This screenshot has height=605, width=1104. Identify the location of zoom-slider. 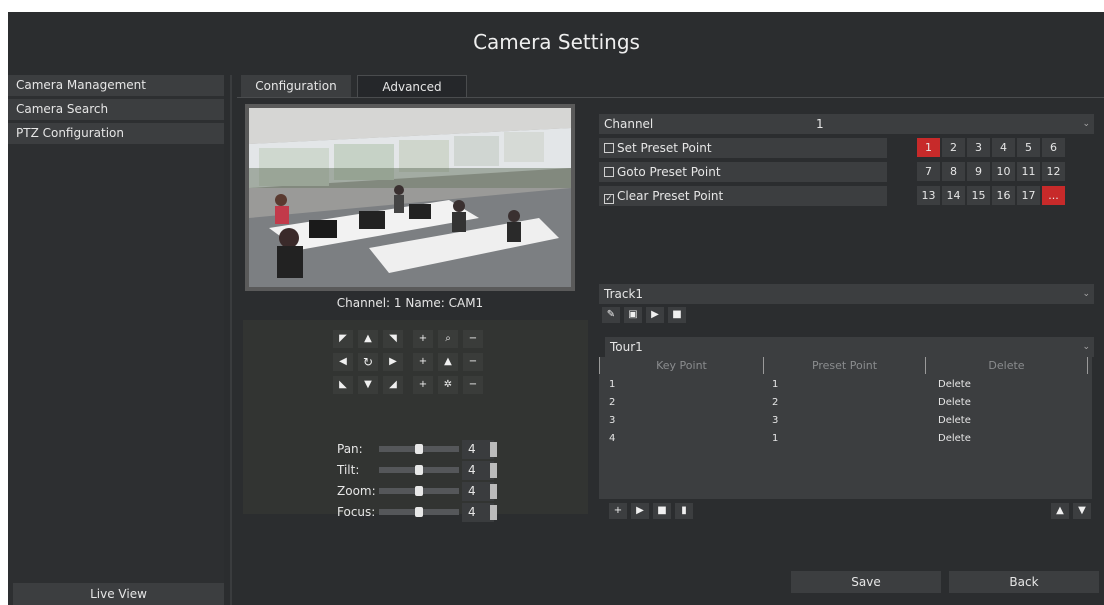
(419, 491).